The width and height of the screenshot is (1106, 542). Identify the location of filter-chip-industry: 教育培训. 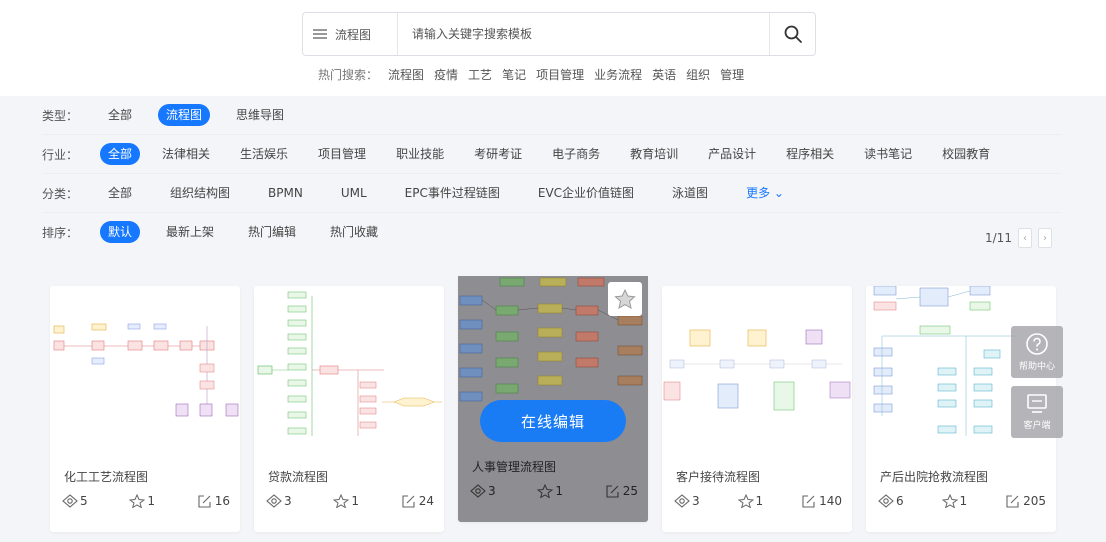
(654, 154).